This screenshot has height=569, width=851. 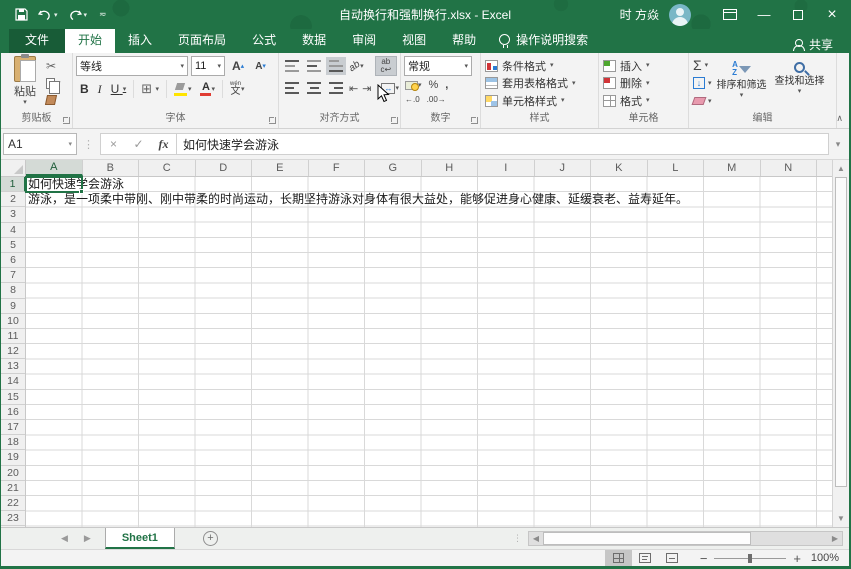 What do you see at coordinates (393, 168) in the screenshot?
I see `column-header-G: G` at bounding box center [393, 168].